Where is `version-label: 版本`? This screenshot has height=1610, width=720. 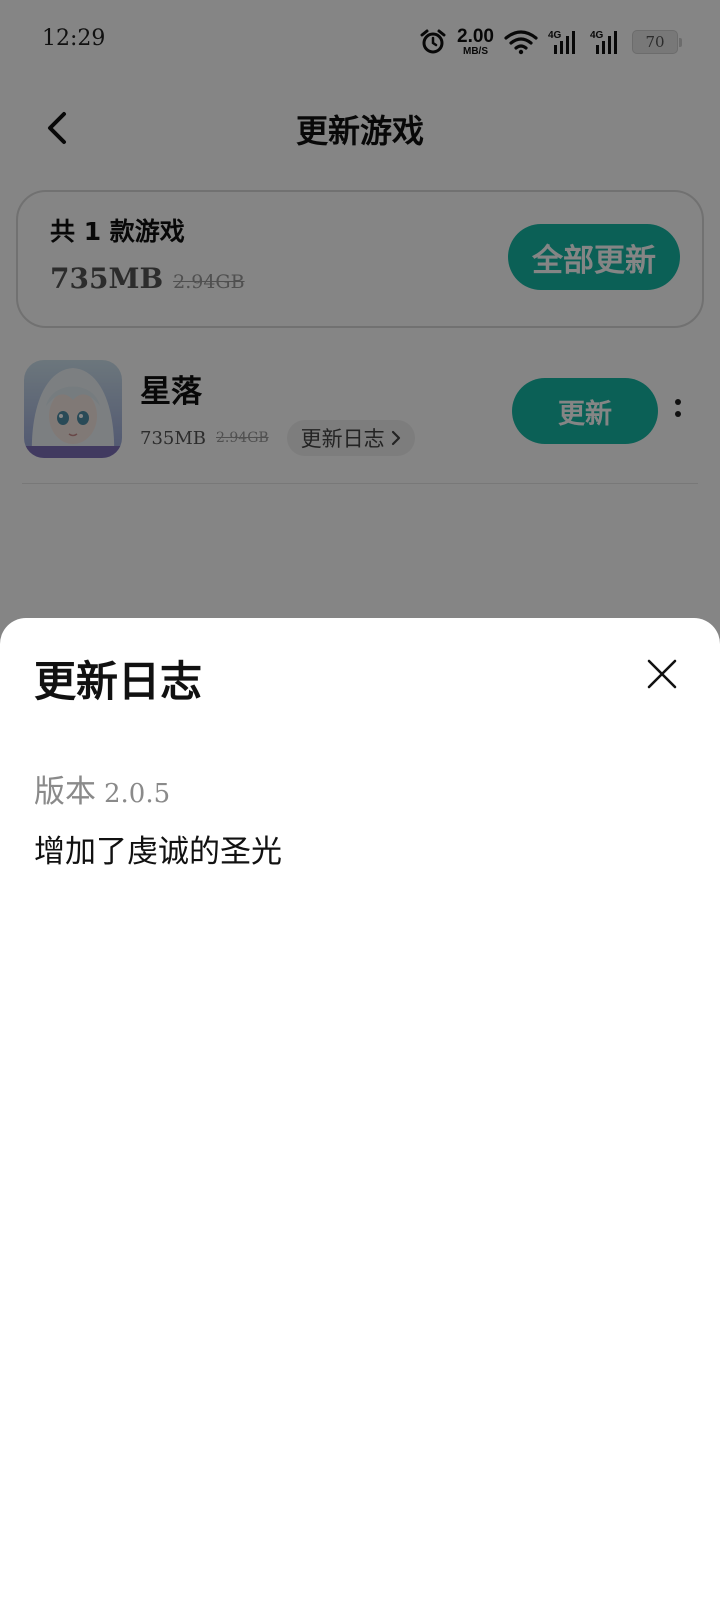
version-label: 版本 is located at coordinates (65, 792).